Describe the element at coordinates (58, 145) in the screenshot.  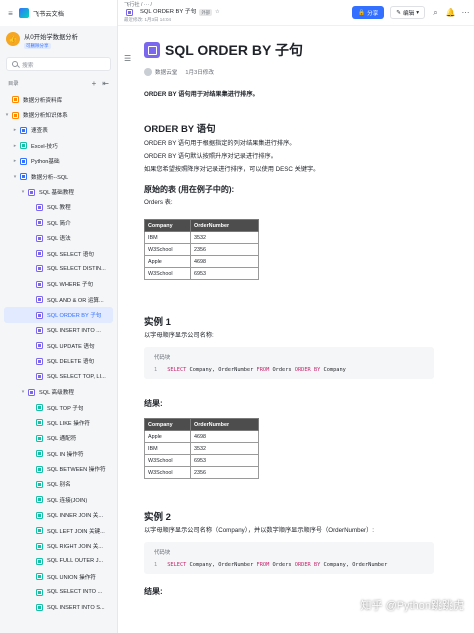
I see `sidebar-item: ▸ Excel-技巧` at that location.